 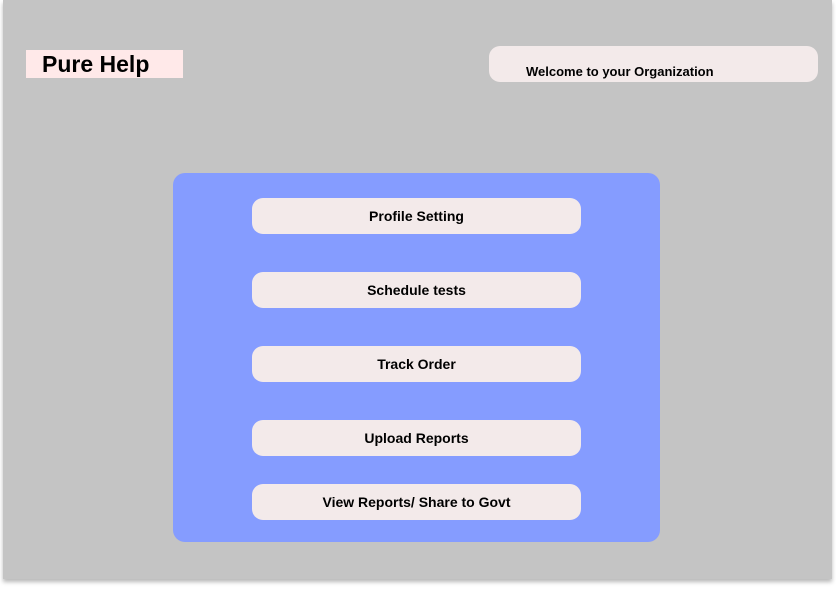 I want to click on button-label: Upload Reports, so click(x=416, y=438).